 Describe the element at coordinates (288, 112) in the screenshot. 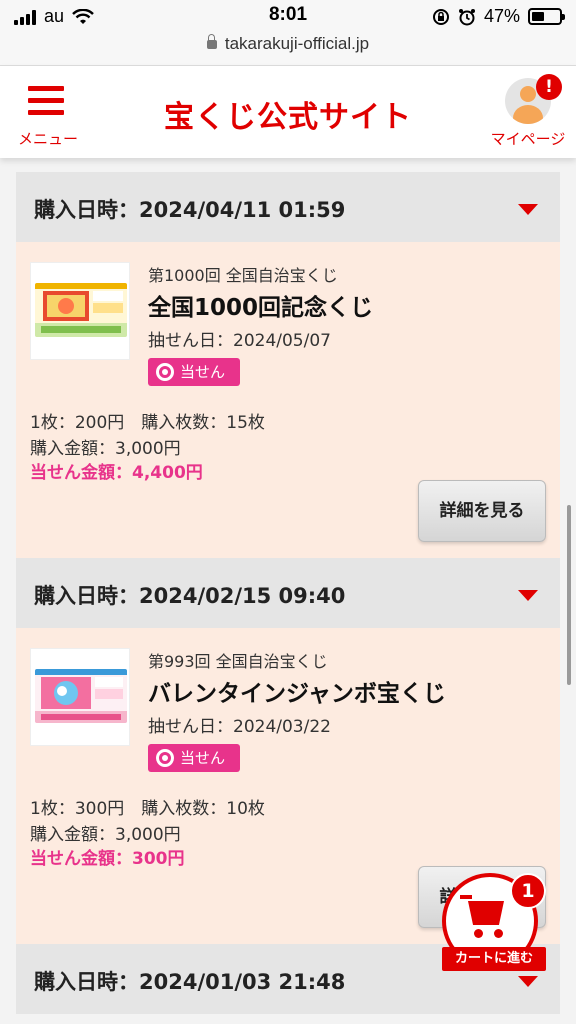

I see `site-header: メニュー 宝くじ公式サイト ! マイページ` at that location.